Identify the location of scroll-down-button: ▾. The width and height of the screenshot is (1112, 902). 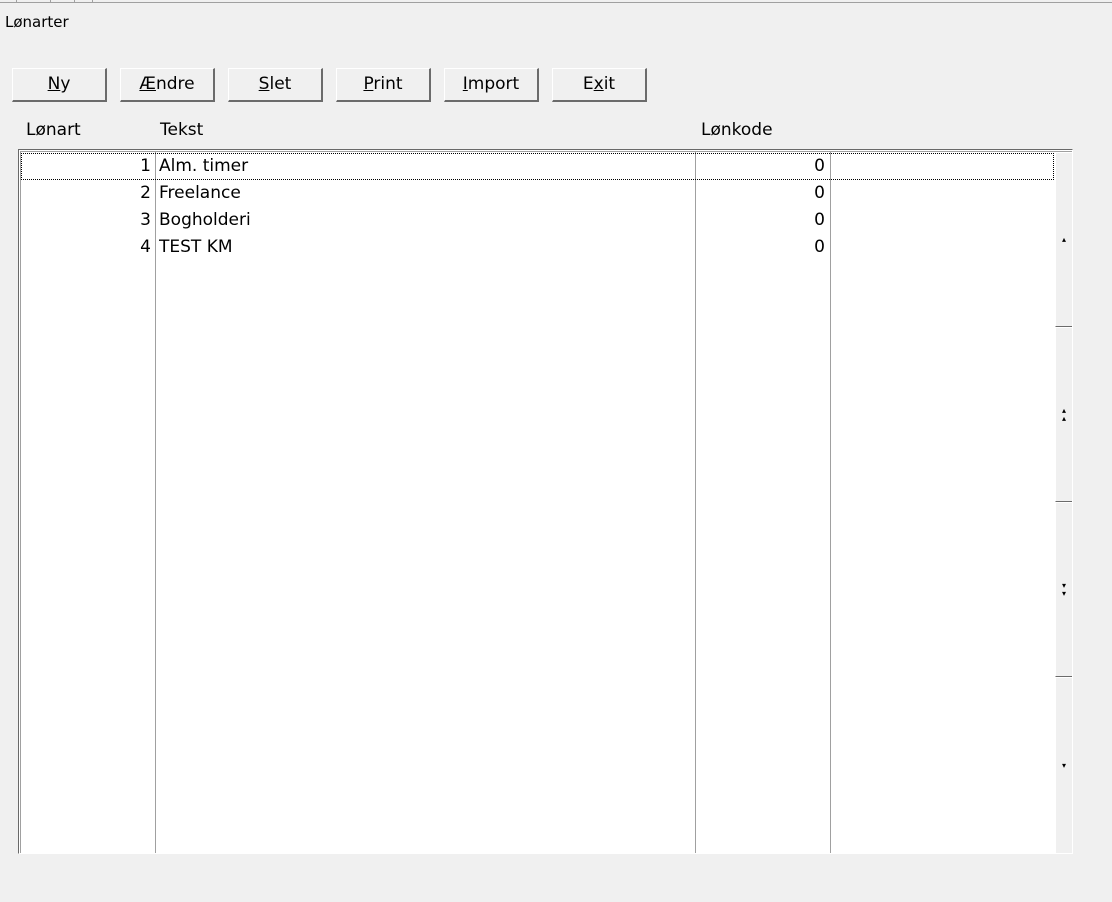
(1063, 765).